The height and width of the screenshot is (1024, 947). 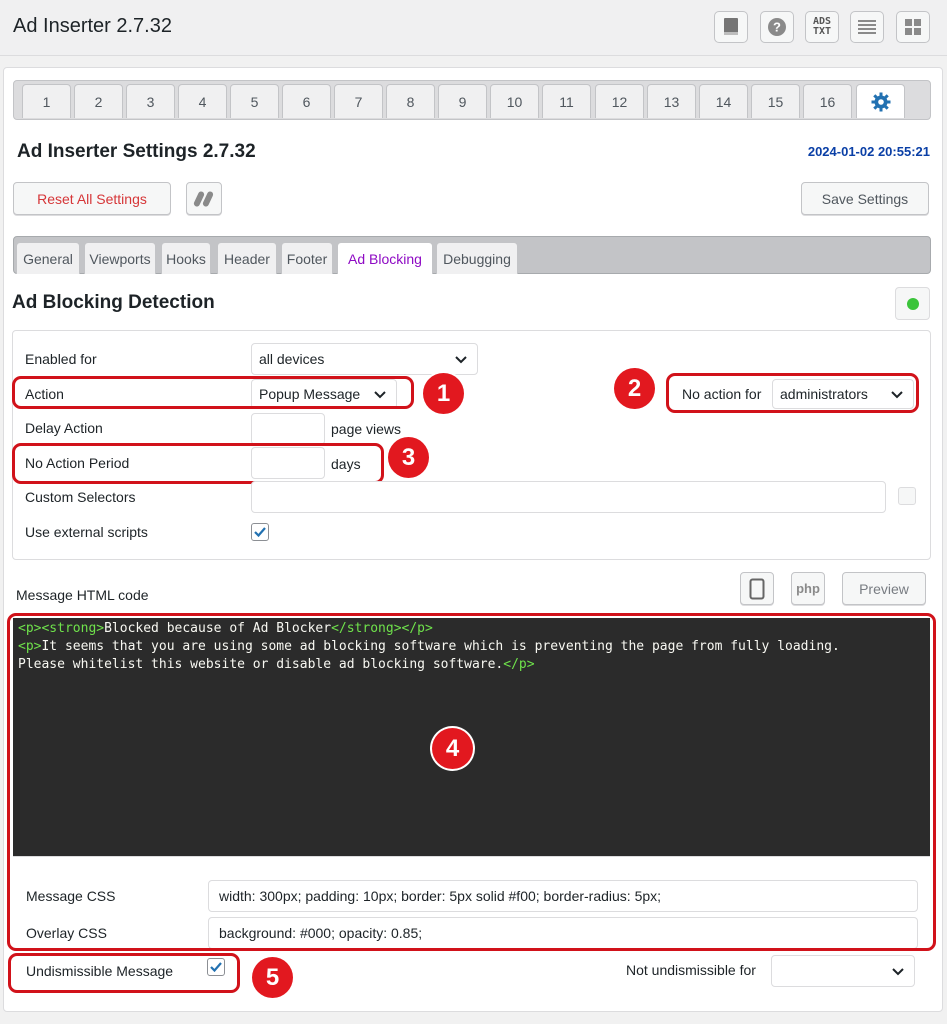 I want to click on tab-block-12: 12, so click(x=619, y=101).